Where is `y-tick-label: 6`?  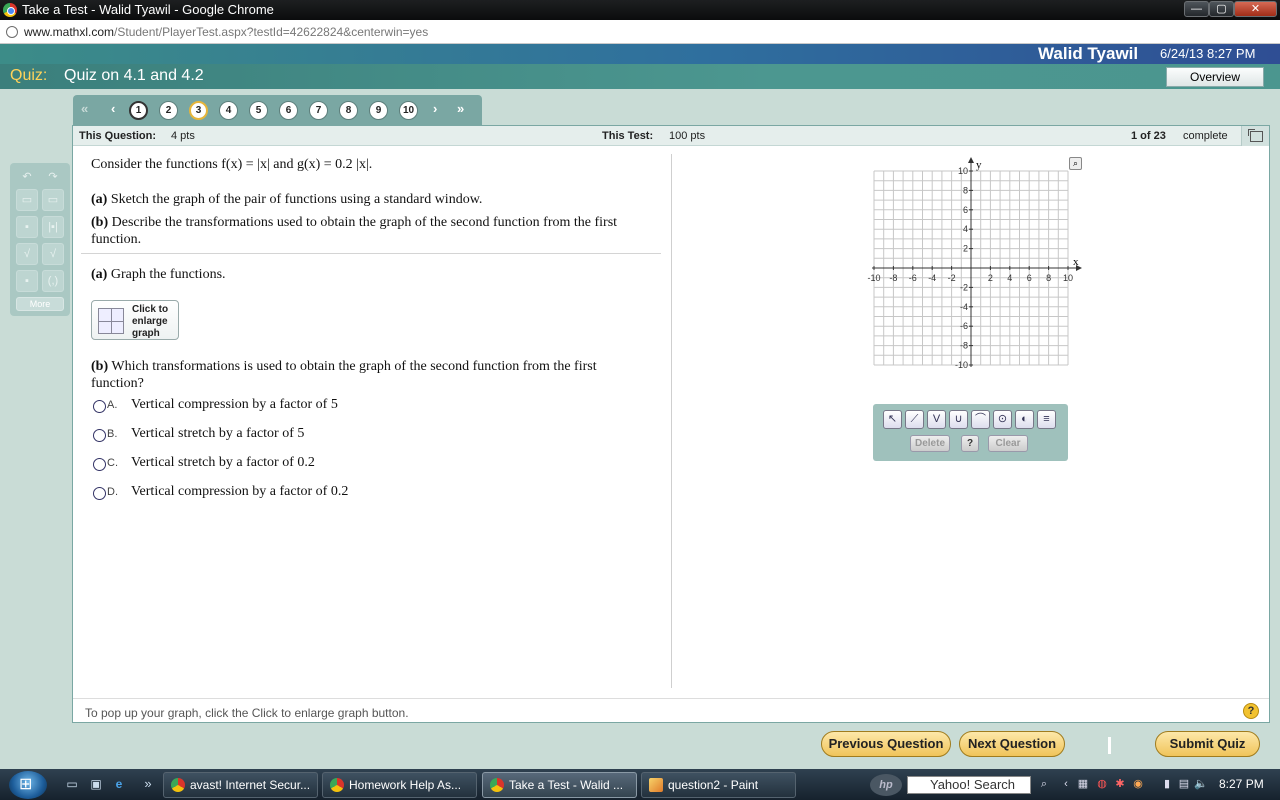
y-tick-label: 6 is located at coordinates (965, 210).